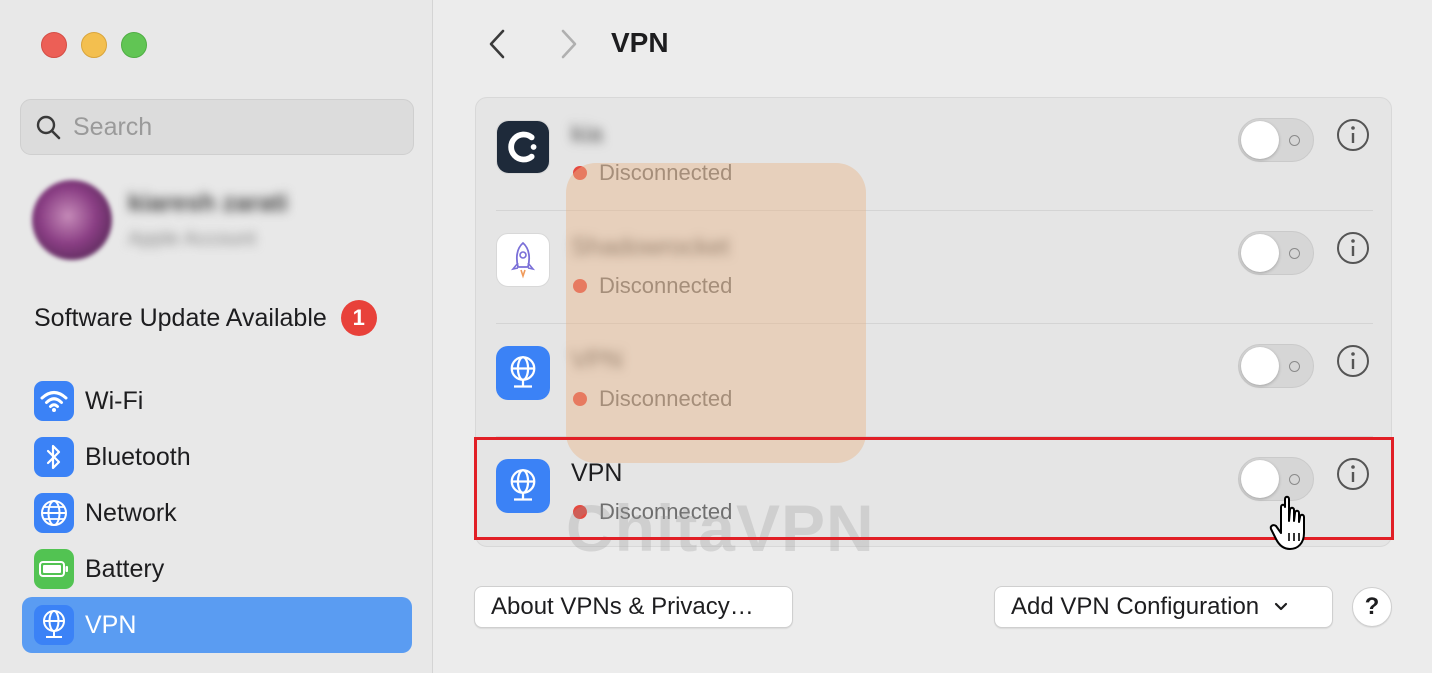 The height and width of the screenshot is (673, 1432). I want to click on bluetooth-icon, so click(54, 457).